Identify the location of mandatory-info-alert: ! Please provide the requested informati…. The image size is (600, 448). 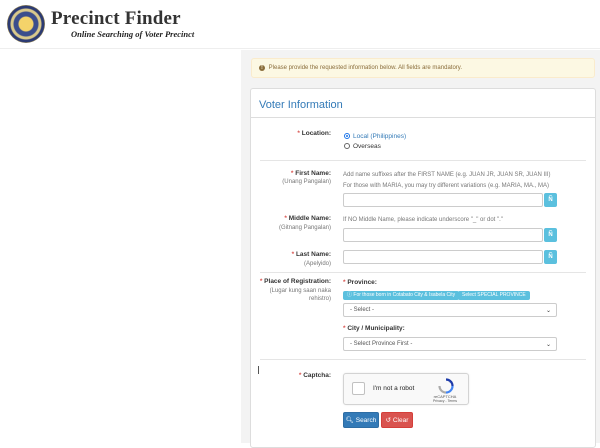
(423, 68).